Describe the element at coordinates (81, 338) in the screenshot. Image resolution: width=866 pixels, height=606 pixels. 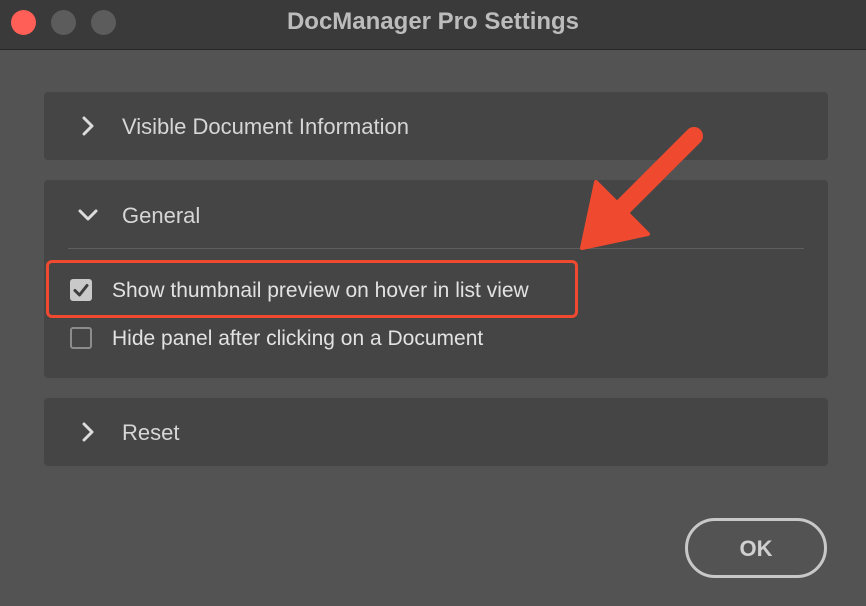
I see `checkbox-unchecked` at that location.